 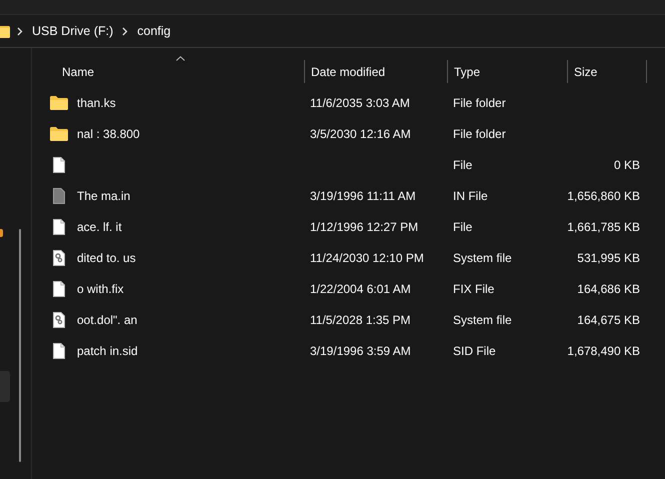 I want to click on file-size: 0 KB, so click(x=627, y=165).